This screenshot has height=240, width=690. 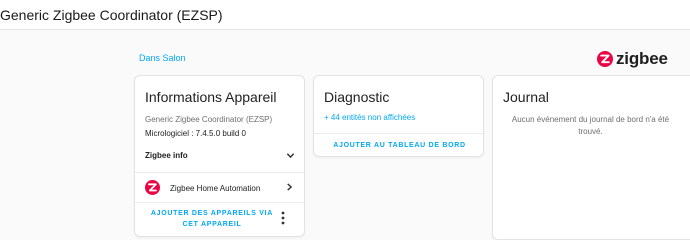 What do you see at coordinates (345, 15) in the screenshot?
I see `top-app-bar: Generic Zigbee Coordinator (EZSP)` at bounding box center [345, 15].